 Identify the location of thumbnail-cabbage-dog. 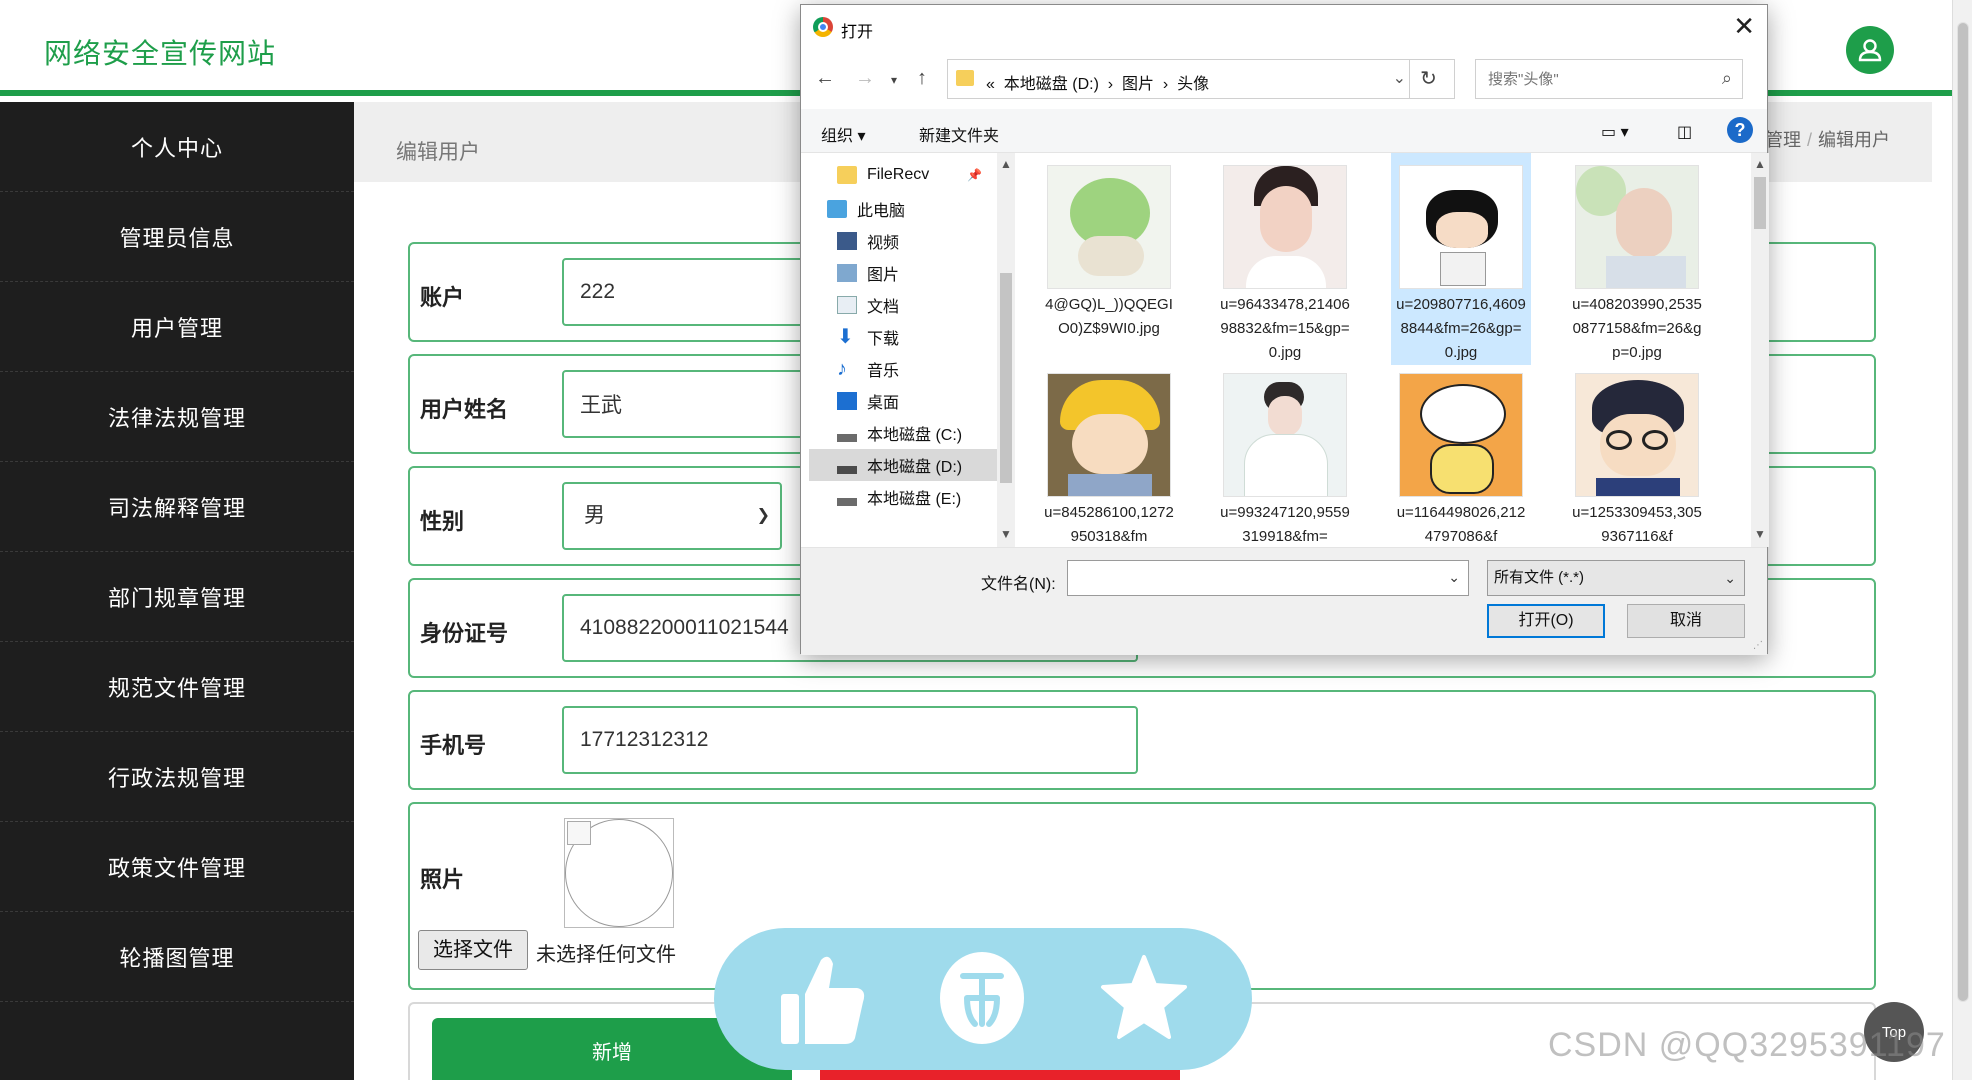
(1109, 227).